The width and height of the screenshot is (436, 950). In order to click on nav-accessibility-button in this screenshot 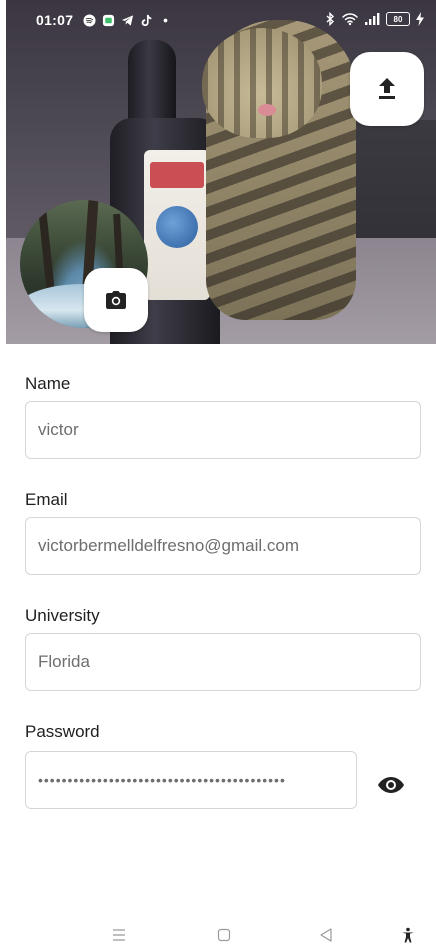, I will do `click(408, 935)`.